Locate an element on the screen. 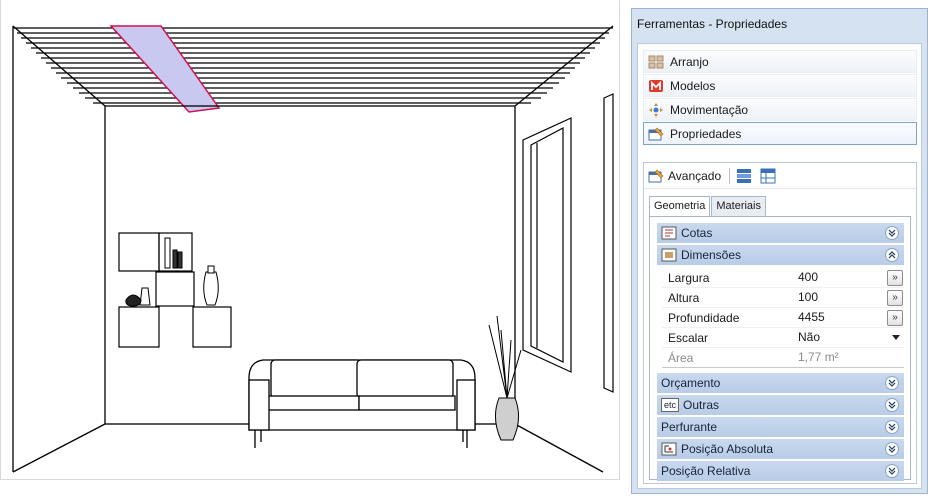  arrange-icon is located at coordinates (656, 62).